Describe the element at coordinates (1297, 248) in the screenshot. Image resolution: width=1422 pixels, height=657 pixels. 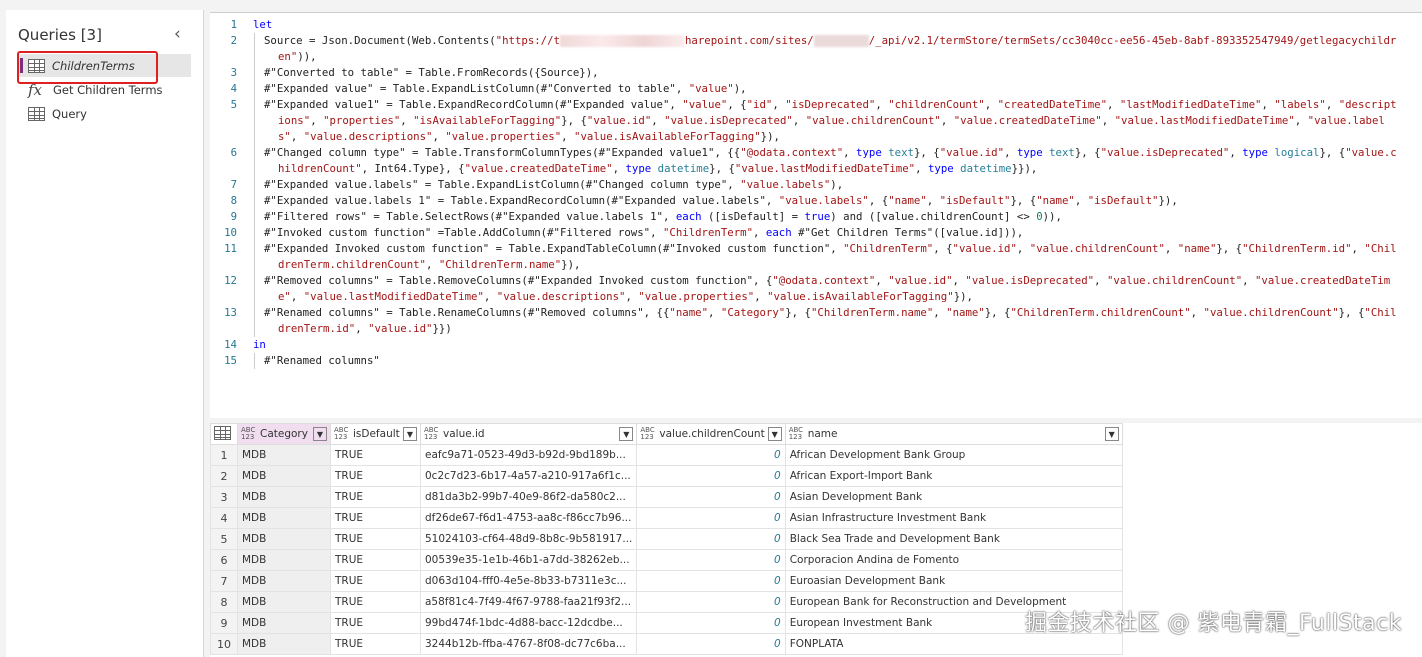
I see `code-token: "ChildrenTerm.id"` at that location.